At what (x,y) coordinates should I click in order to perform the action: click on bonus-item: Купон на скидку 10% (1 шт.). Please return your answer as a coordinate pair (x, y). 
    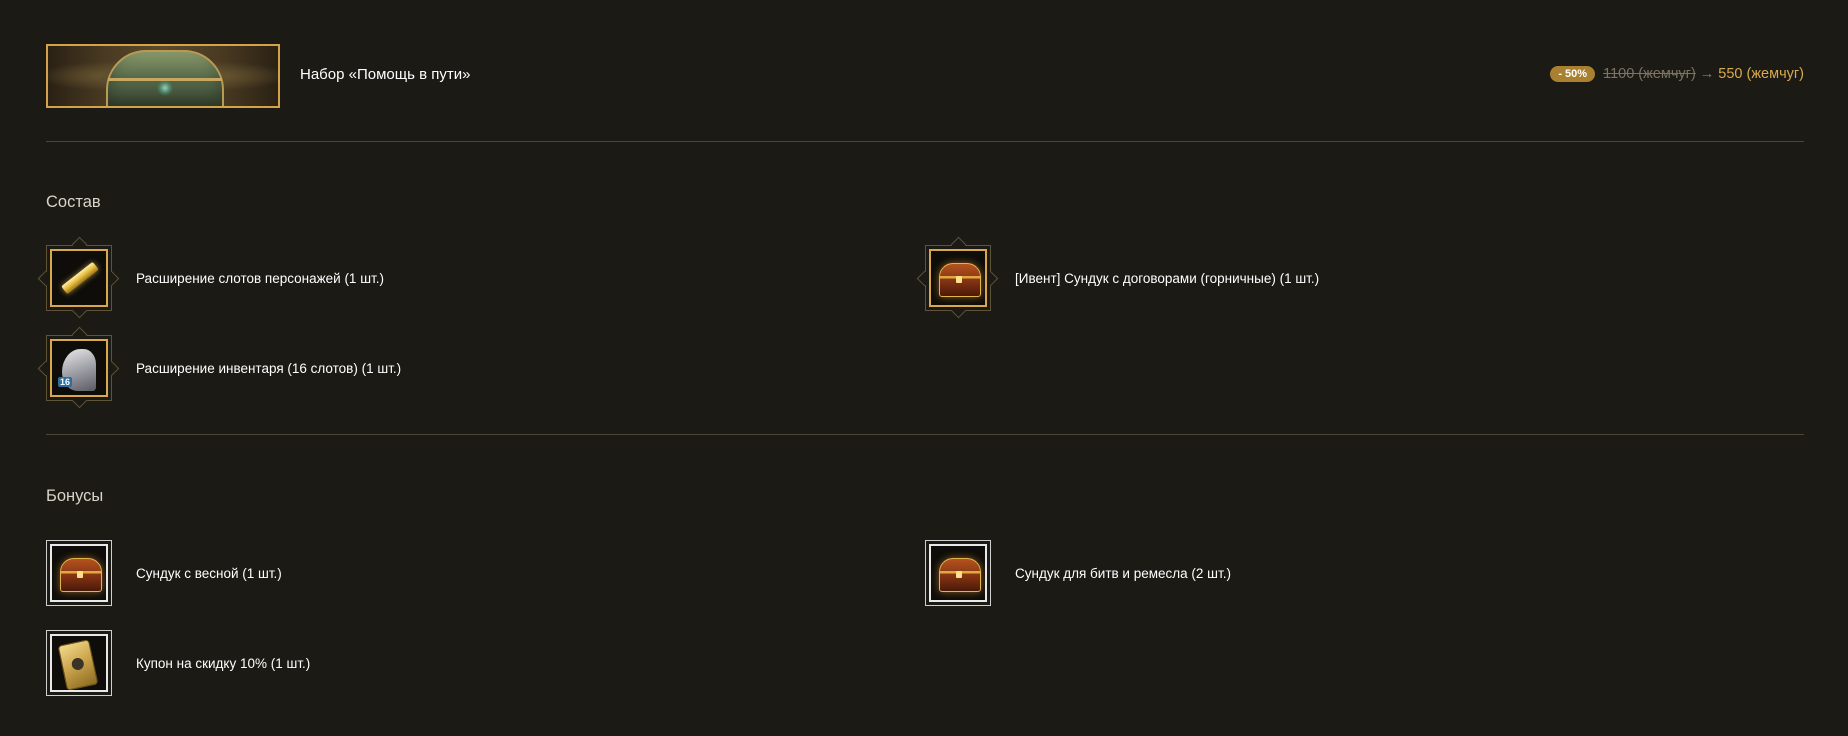
    Looking at the image, I should click on (178, 663).